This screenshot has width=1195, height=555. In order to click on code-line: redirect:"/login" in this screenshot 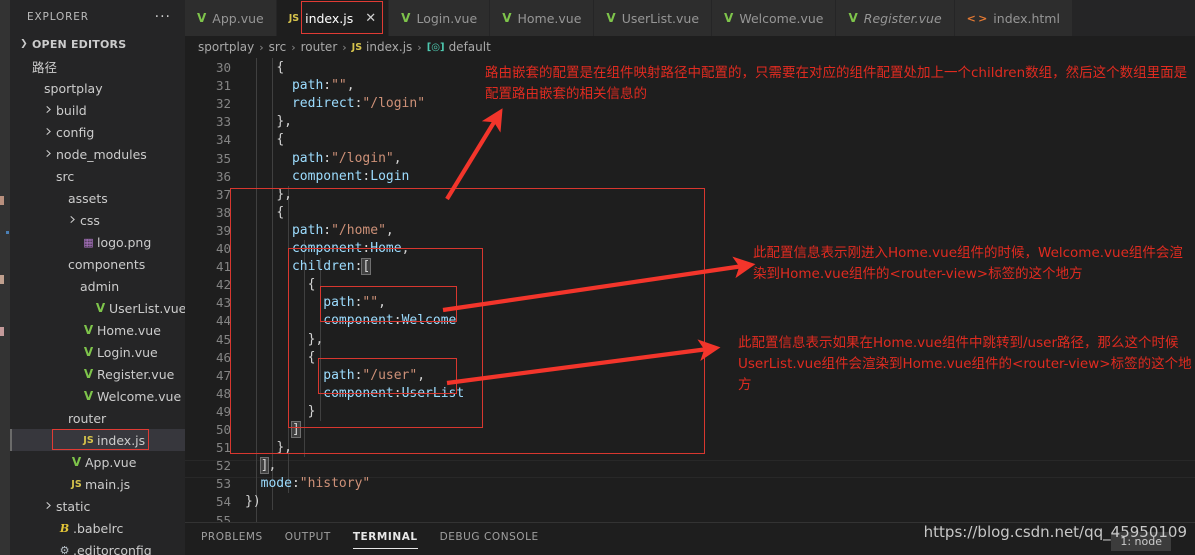, I will do `click(335, 104)`.